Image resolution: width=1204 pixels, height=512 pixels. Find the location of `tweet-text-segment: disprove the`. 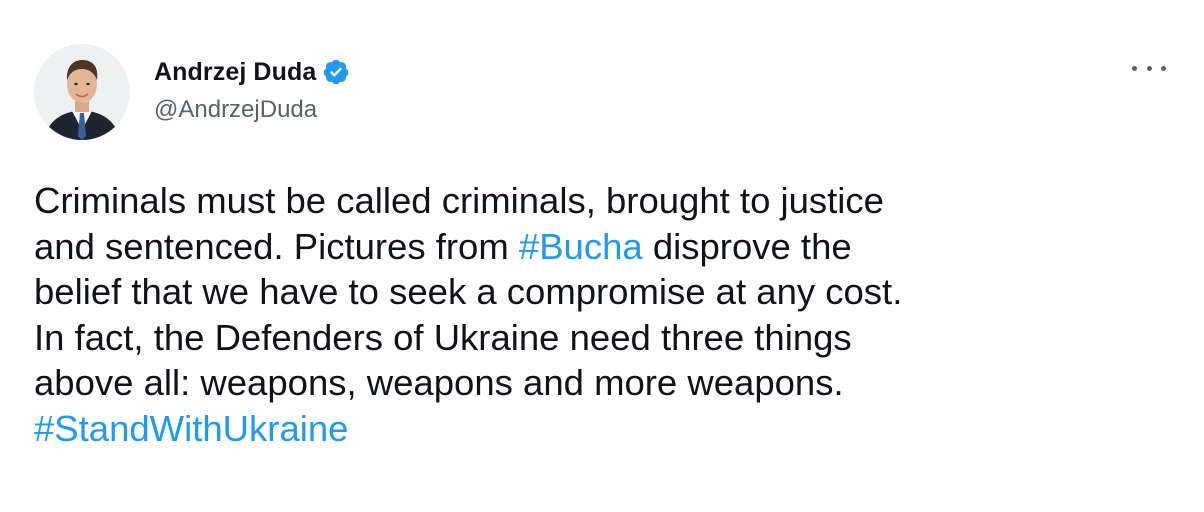

tweet-text-segment: disprove the is located at coordinates (747, 246).